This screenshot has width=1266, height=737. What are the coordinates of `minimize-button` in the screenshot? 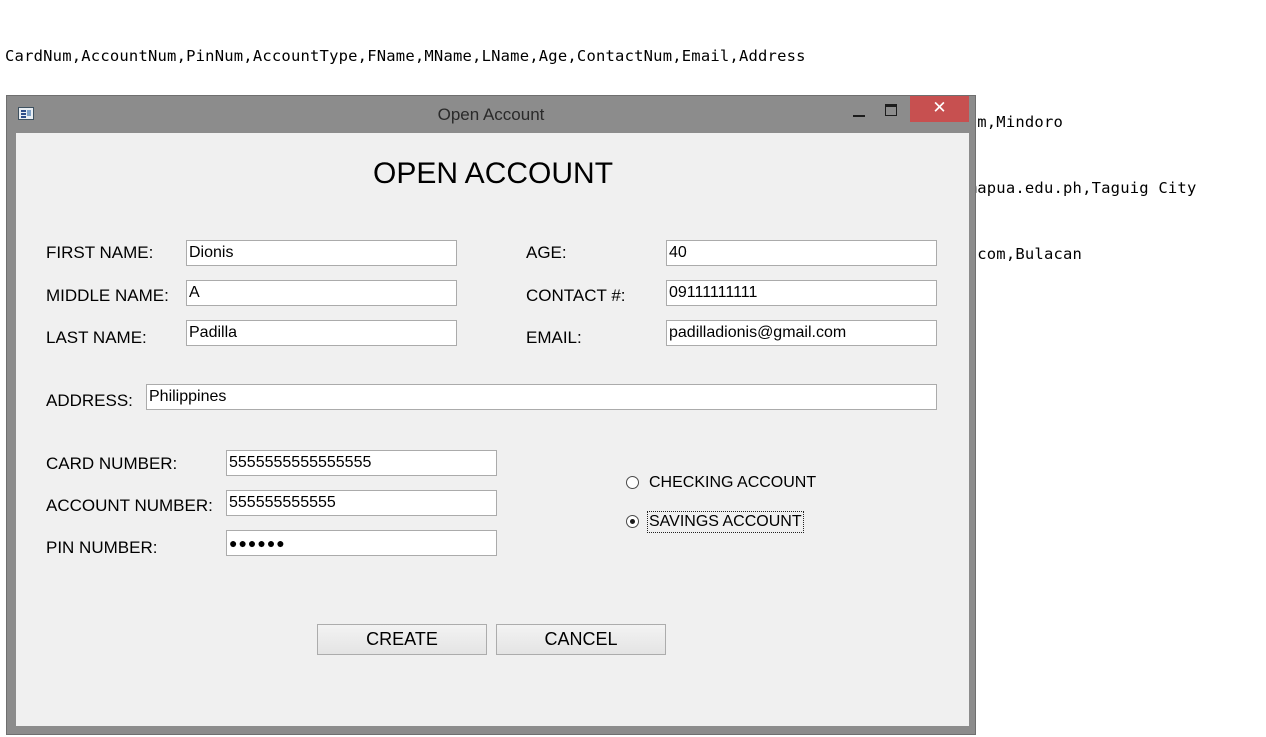 It's located at (859, 110).